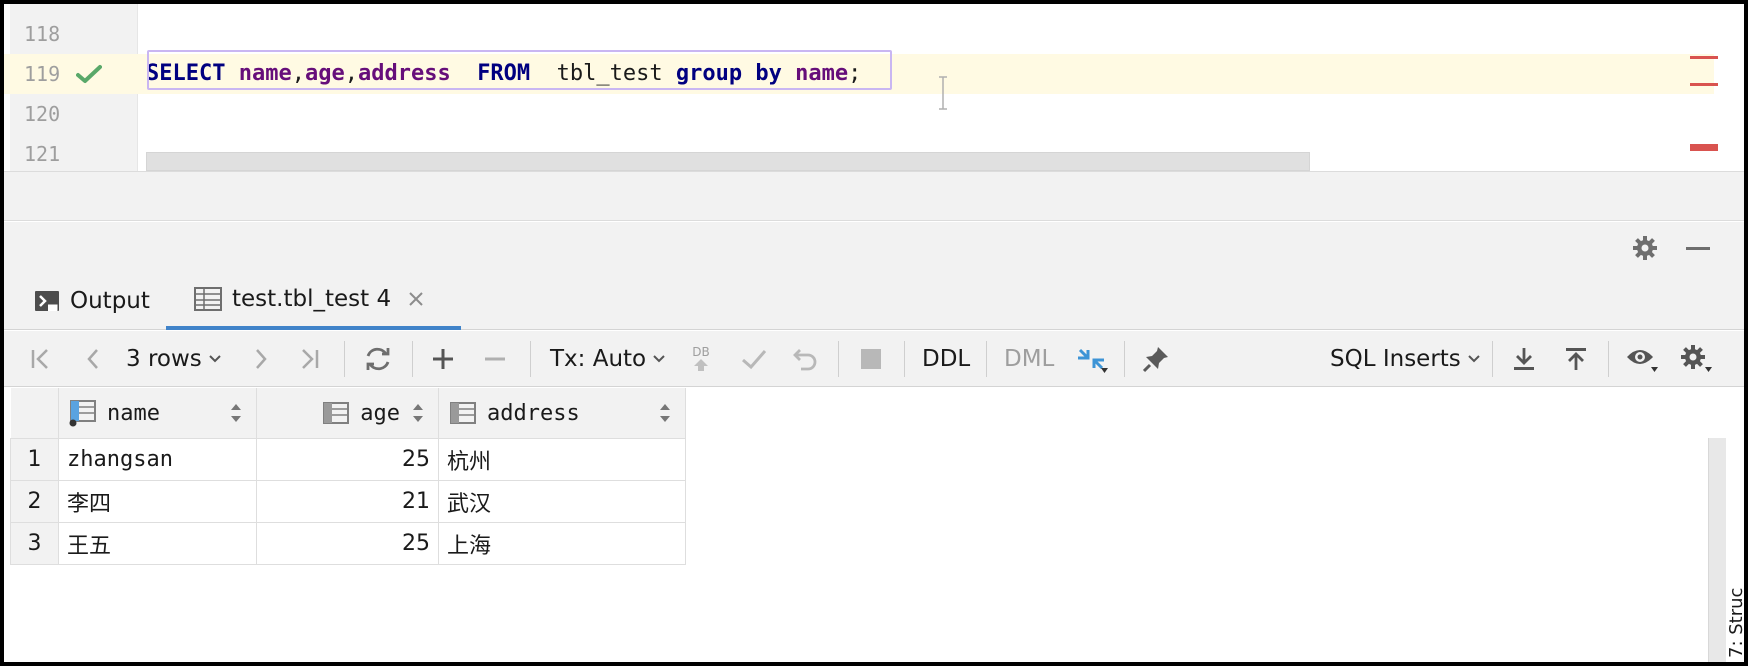  I want to click on minimize-icon, so click(1698, 248).